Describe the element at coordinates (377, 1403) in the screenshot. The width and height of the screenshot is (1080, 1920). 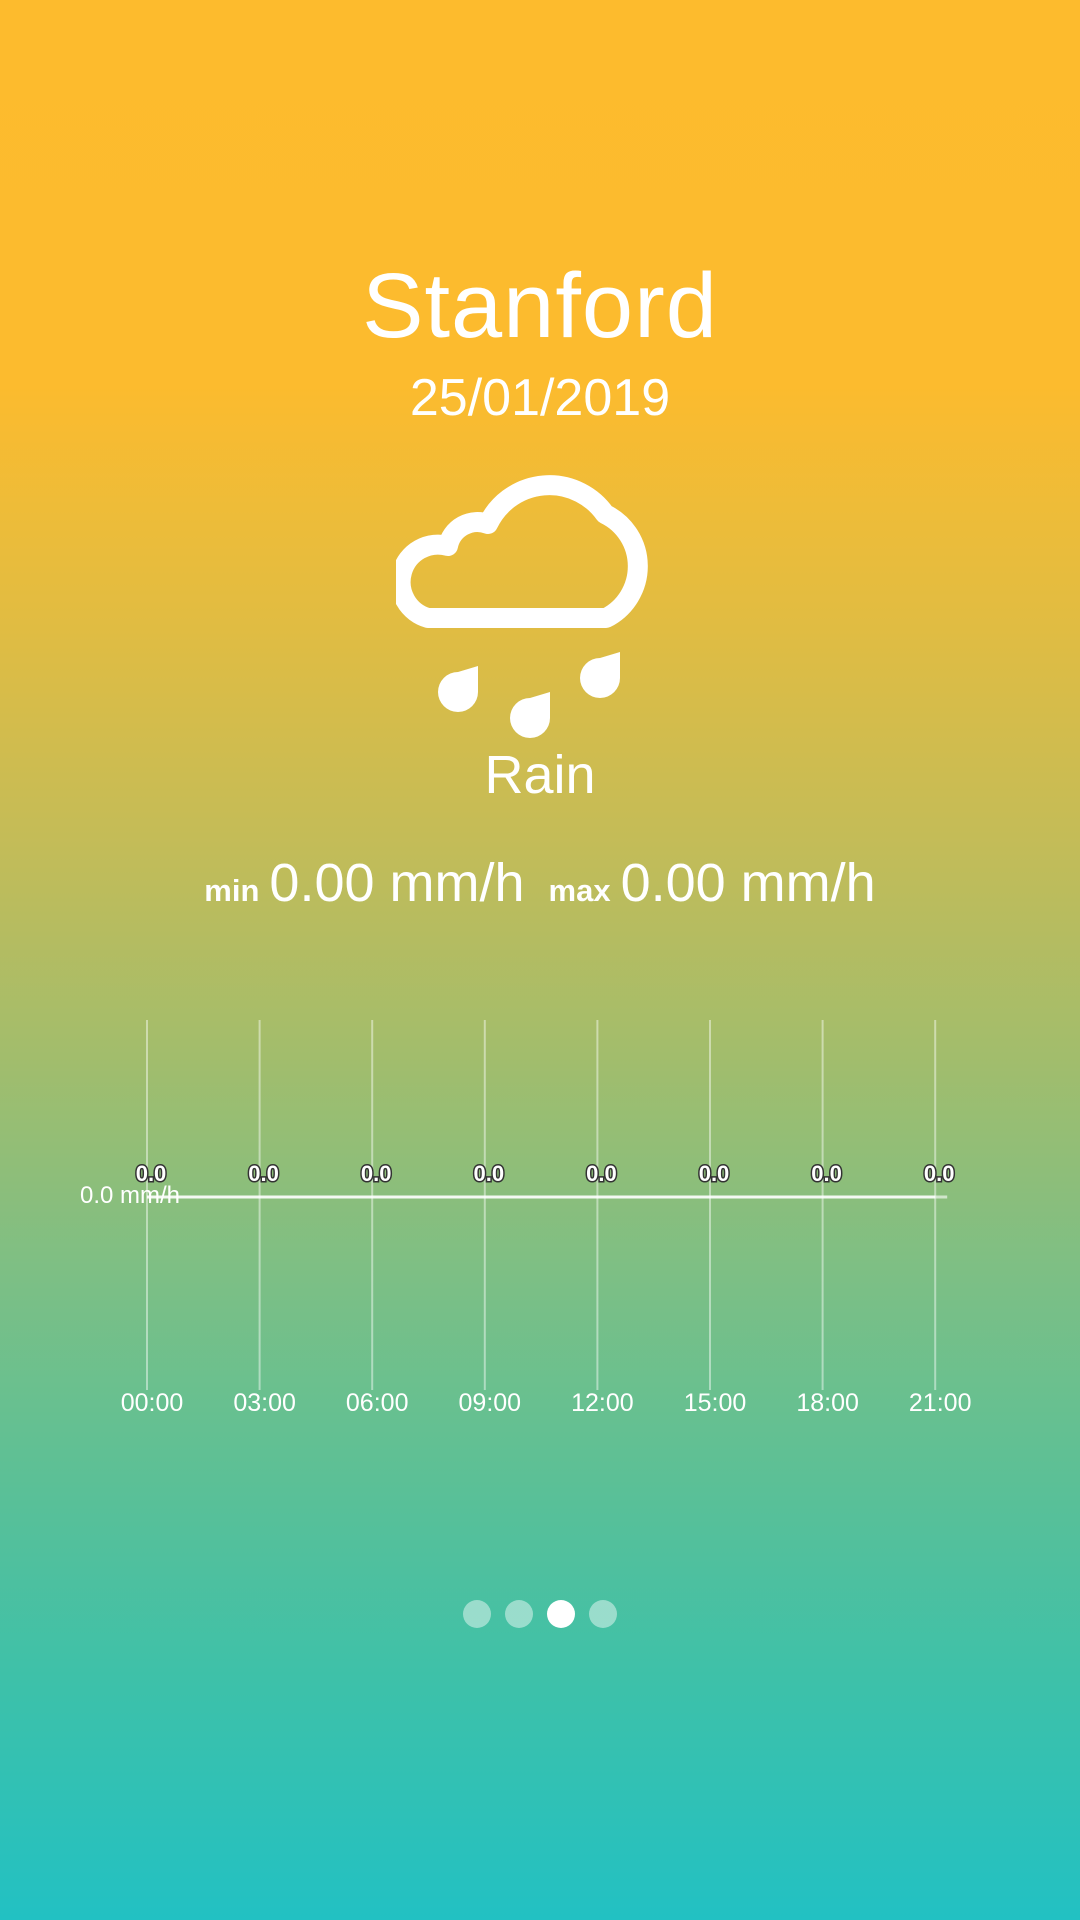
I see `x-tick-label: 06:00` at that location.